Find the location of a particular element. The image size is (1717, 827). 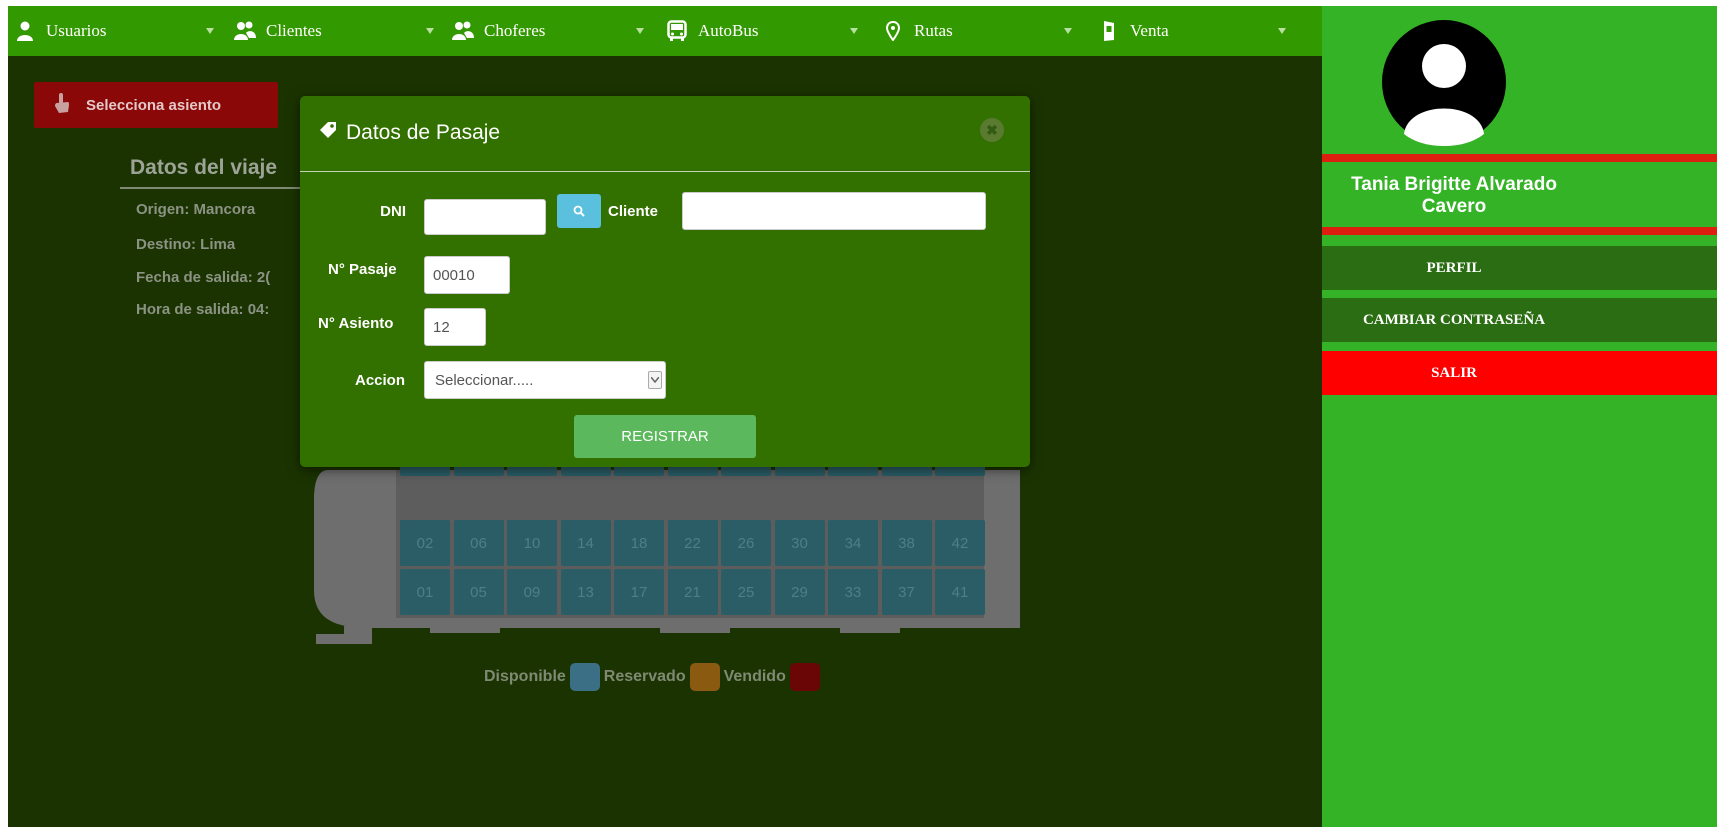

nav-item-autobus: AutoBus is located at coordinates (712, 31).